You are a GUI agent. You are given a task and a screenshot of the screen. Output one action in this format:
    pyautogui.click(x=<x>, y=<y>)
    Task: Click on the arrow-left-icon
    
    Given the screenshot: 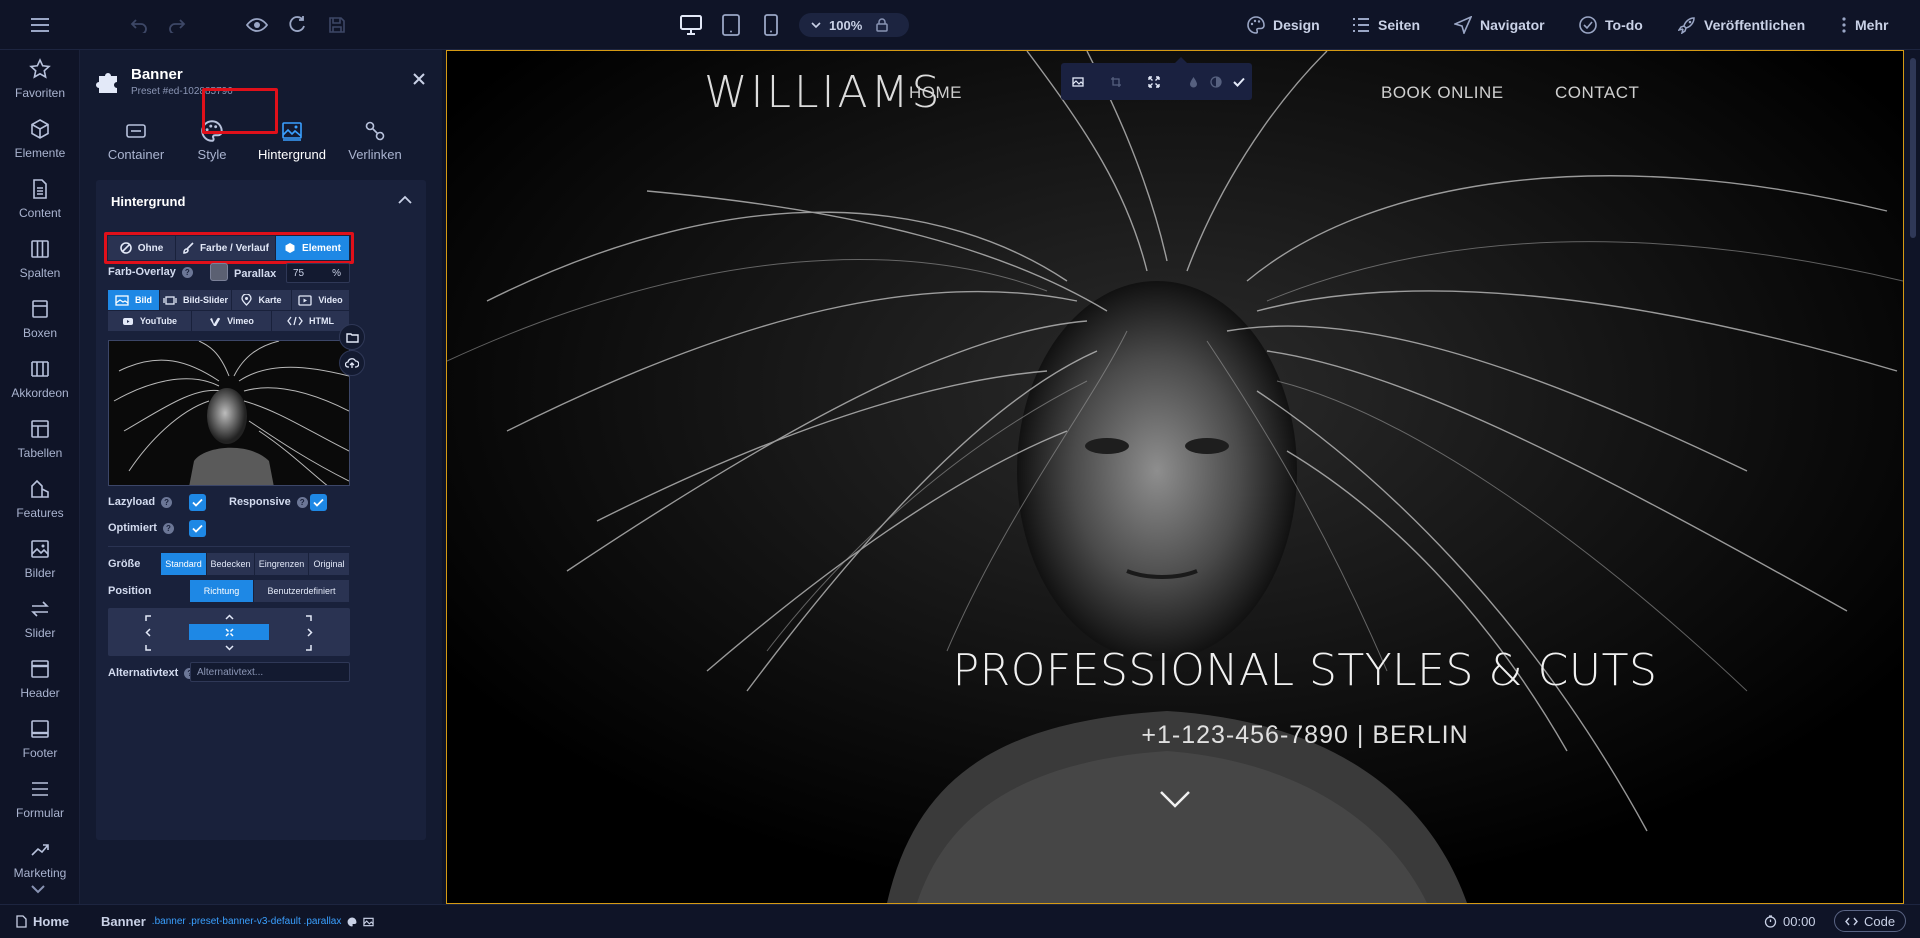 What is the action you would take?
    pyautogui.click(x=148, y=632)
    